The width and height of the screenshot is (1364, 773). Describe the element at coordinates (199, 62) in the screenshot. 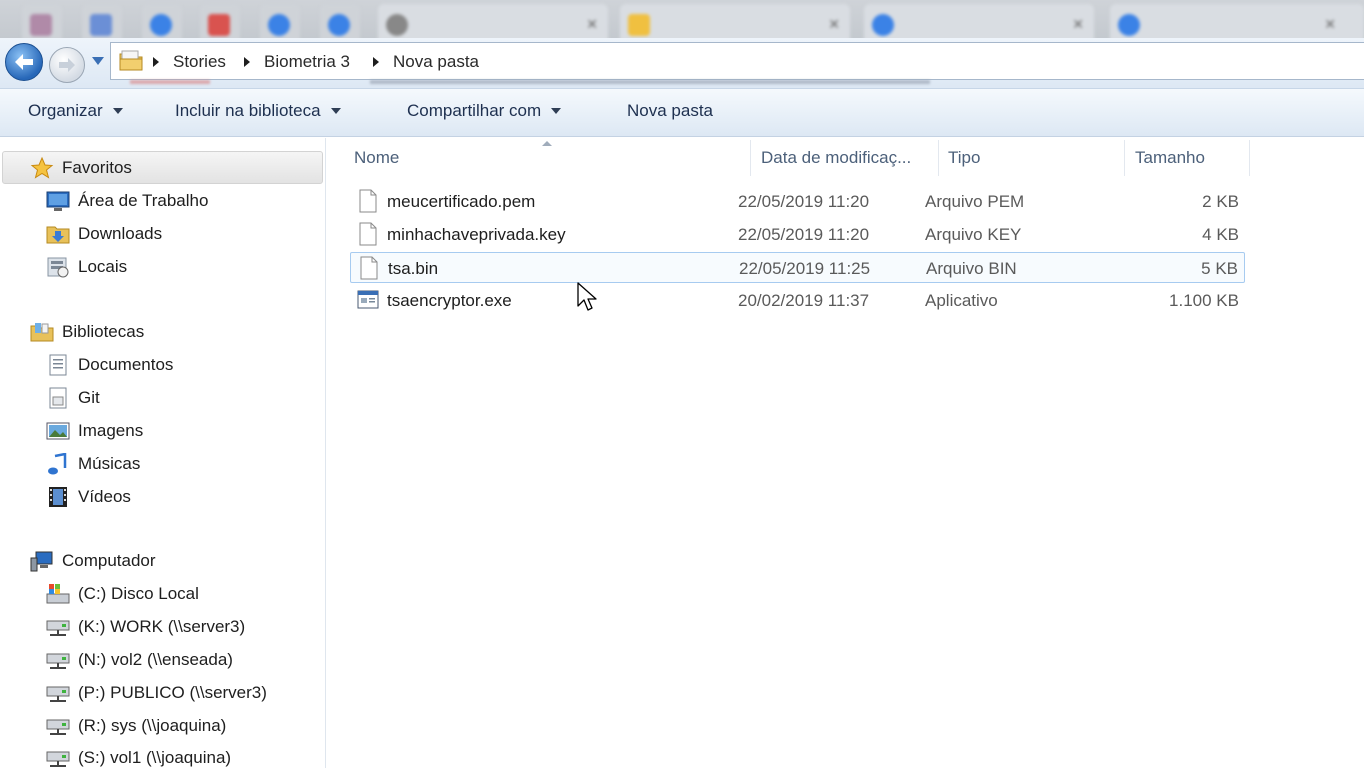

I see `breadcrumb-stories: Stories` at that location.